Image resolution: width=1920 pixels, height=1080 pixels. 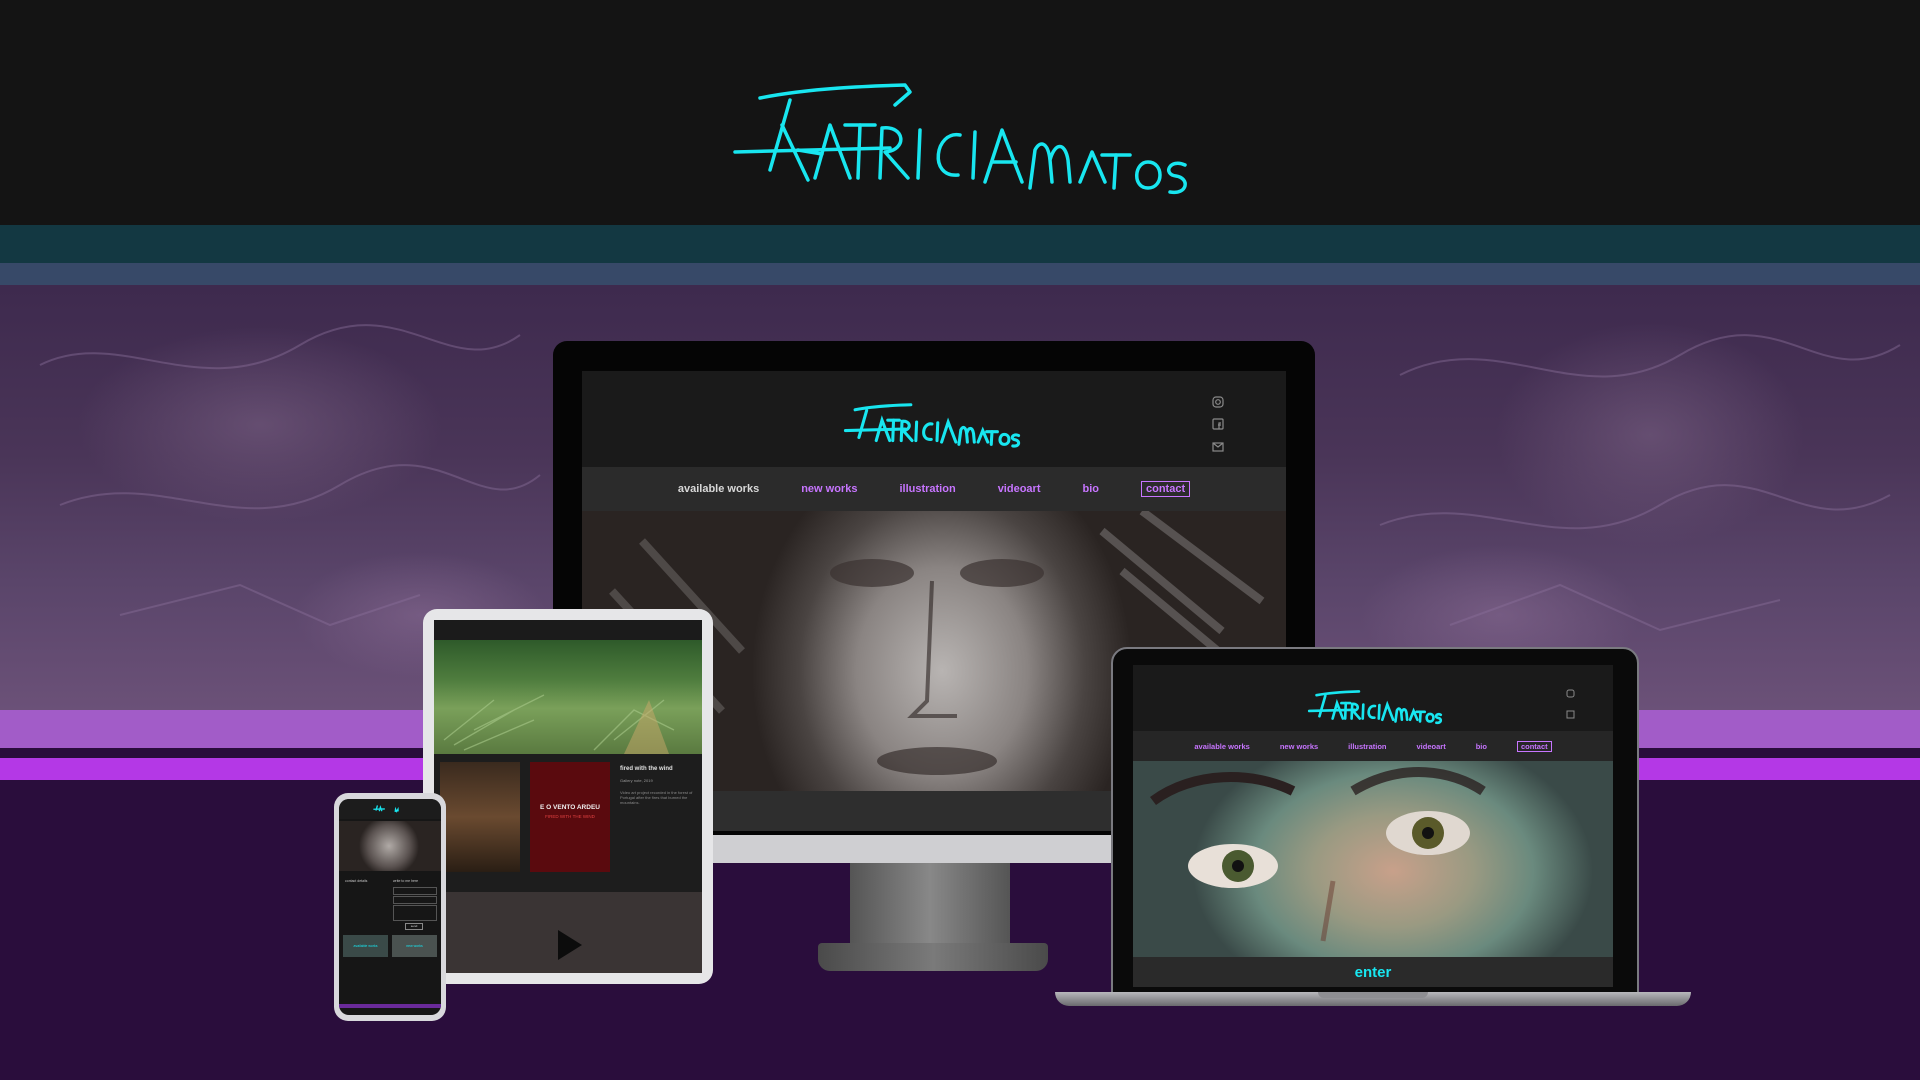 What do you see at coordinates (1373, 995) in the screenshot?
I see `laptop-notch` at bounding box center [1373, 995].